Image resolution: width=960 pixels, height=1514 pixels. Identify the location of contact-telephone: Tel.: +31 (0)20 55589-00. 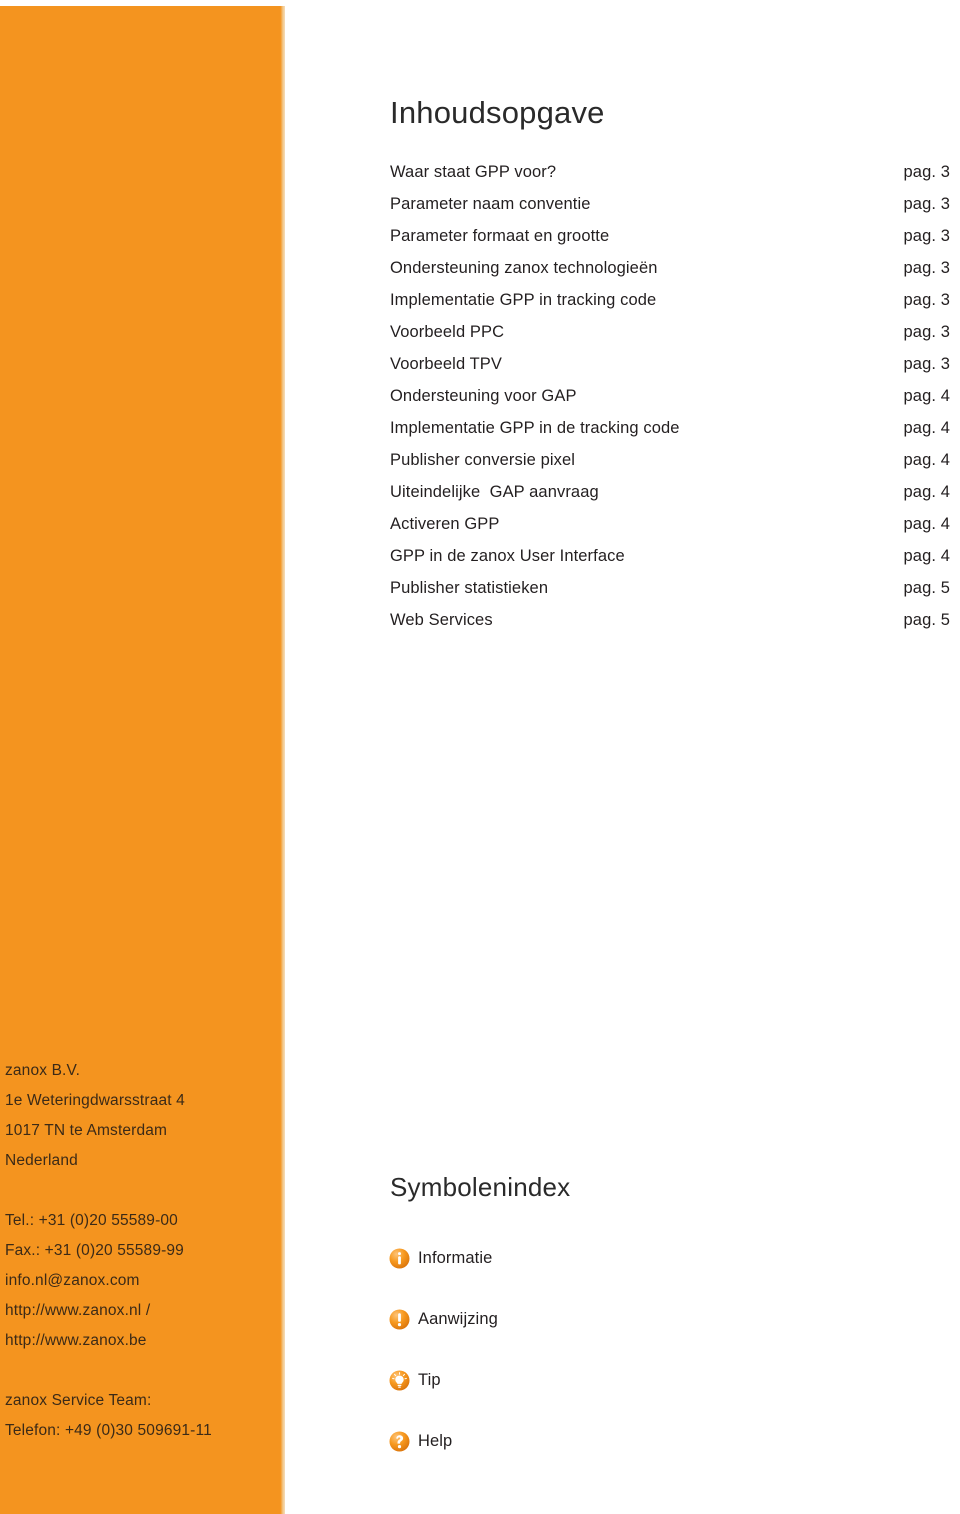
(91, 1220).